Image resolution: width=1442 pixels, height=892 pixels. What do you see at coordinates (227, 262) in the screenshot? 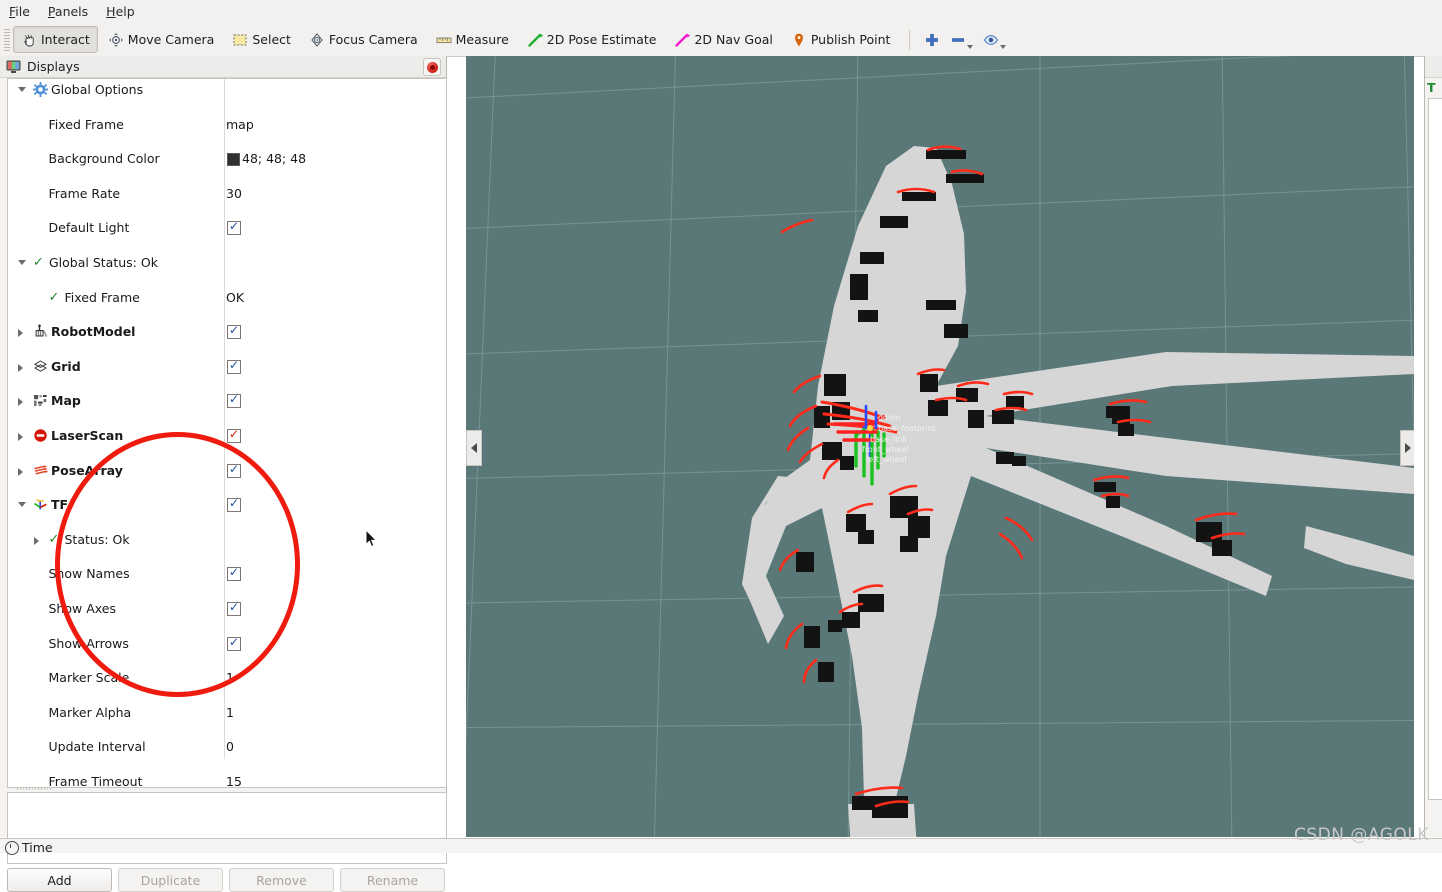
I see `tree-row-global-status-ok: ✓ Global Status: Ok` at bounding box center [227, 262].